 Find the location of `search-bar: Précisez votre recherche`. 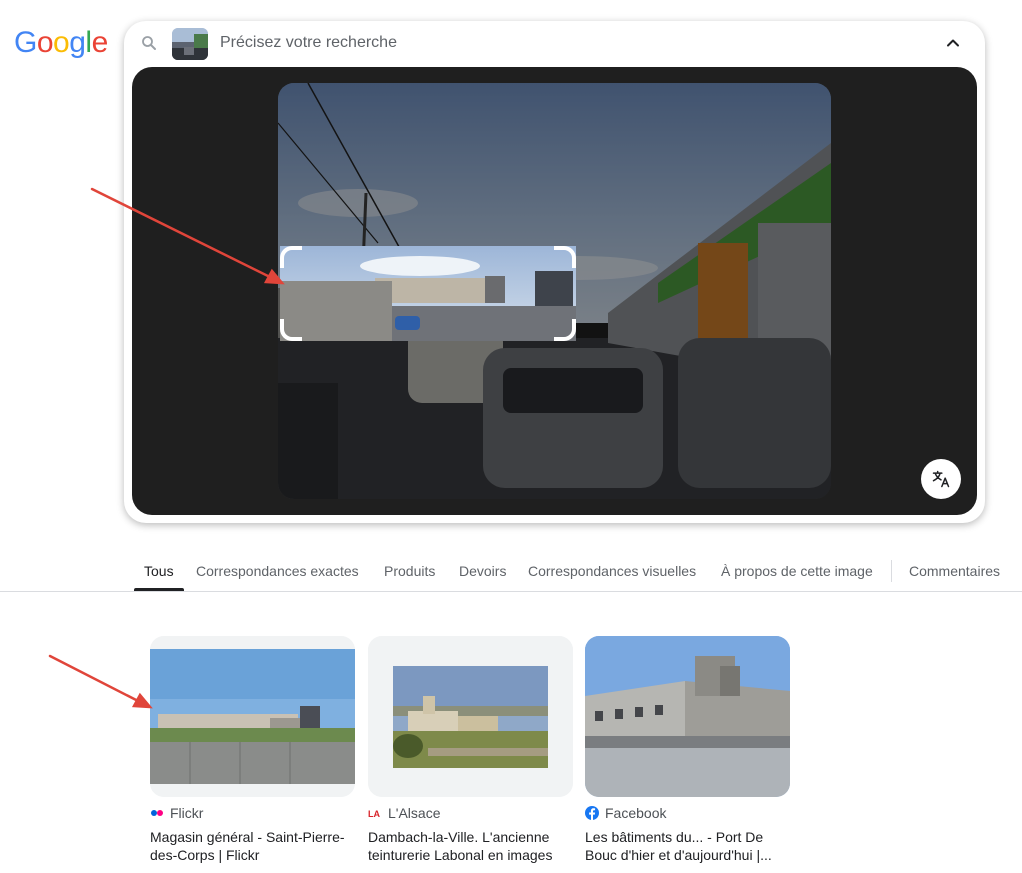

search-bar: Précisez votre recherche is located at coordinates (554, 44).